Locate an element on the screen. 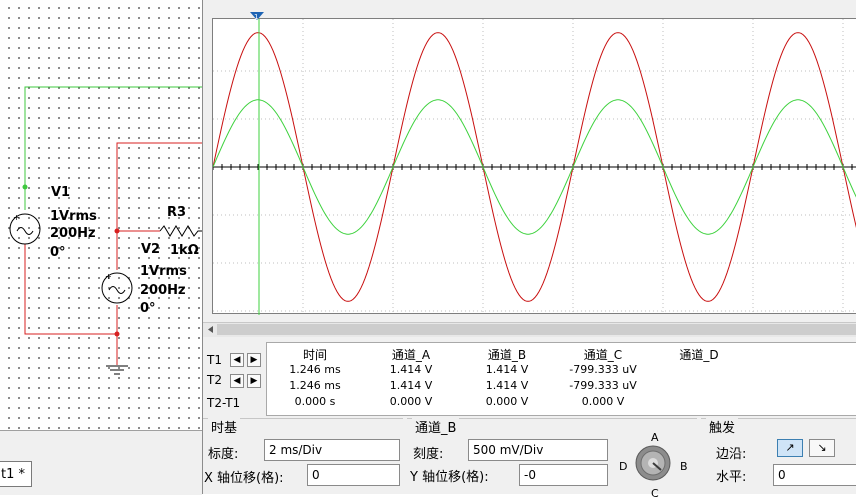 This screenshot has width=856, height=500. timebase-scale-field: 2 ms/Div is located at coordinates (332, 450).